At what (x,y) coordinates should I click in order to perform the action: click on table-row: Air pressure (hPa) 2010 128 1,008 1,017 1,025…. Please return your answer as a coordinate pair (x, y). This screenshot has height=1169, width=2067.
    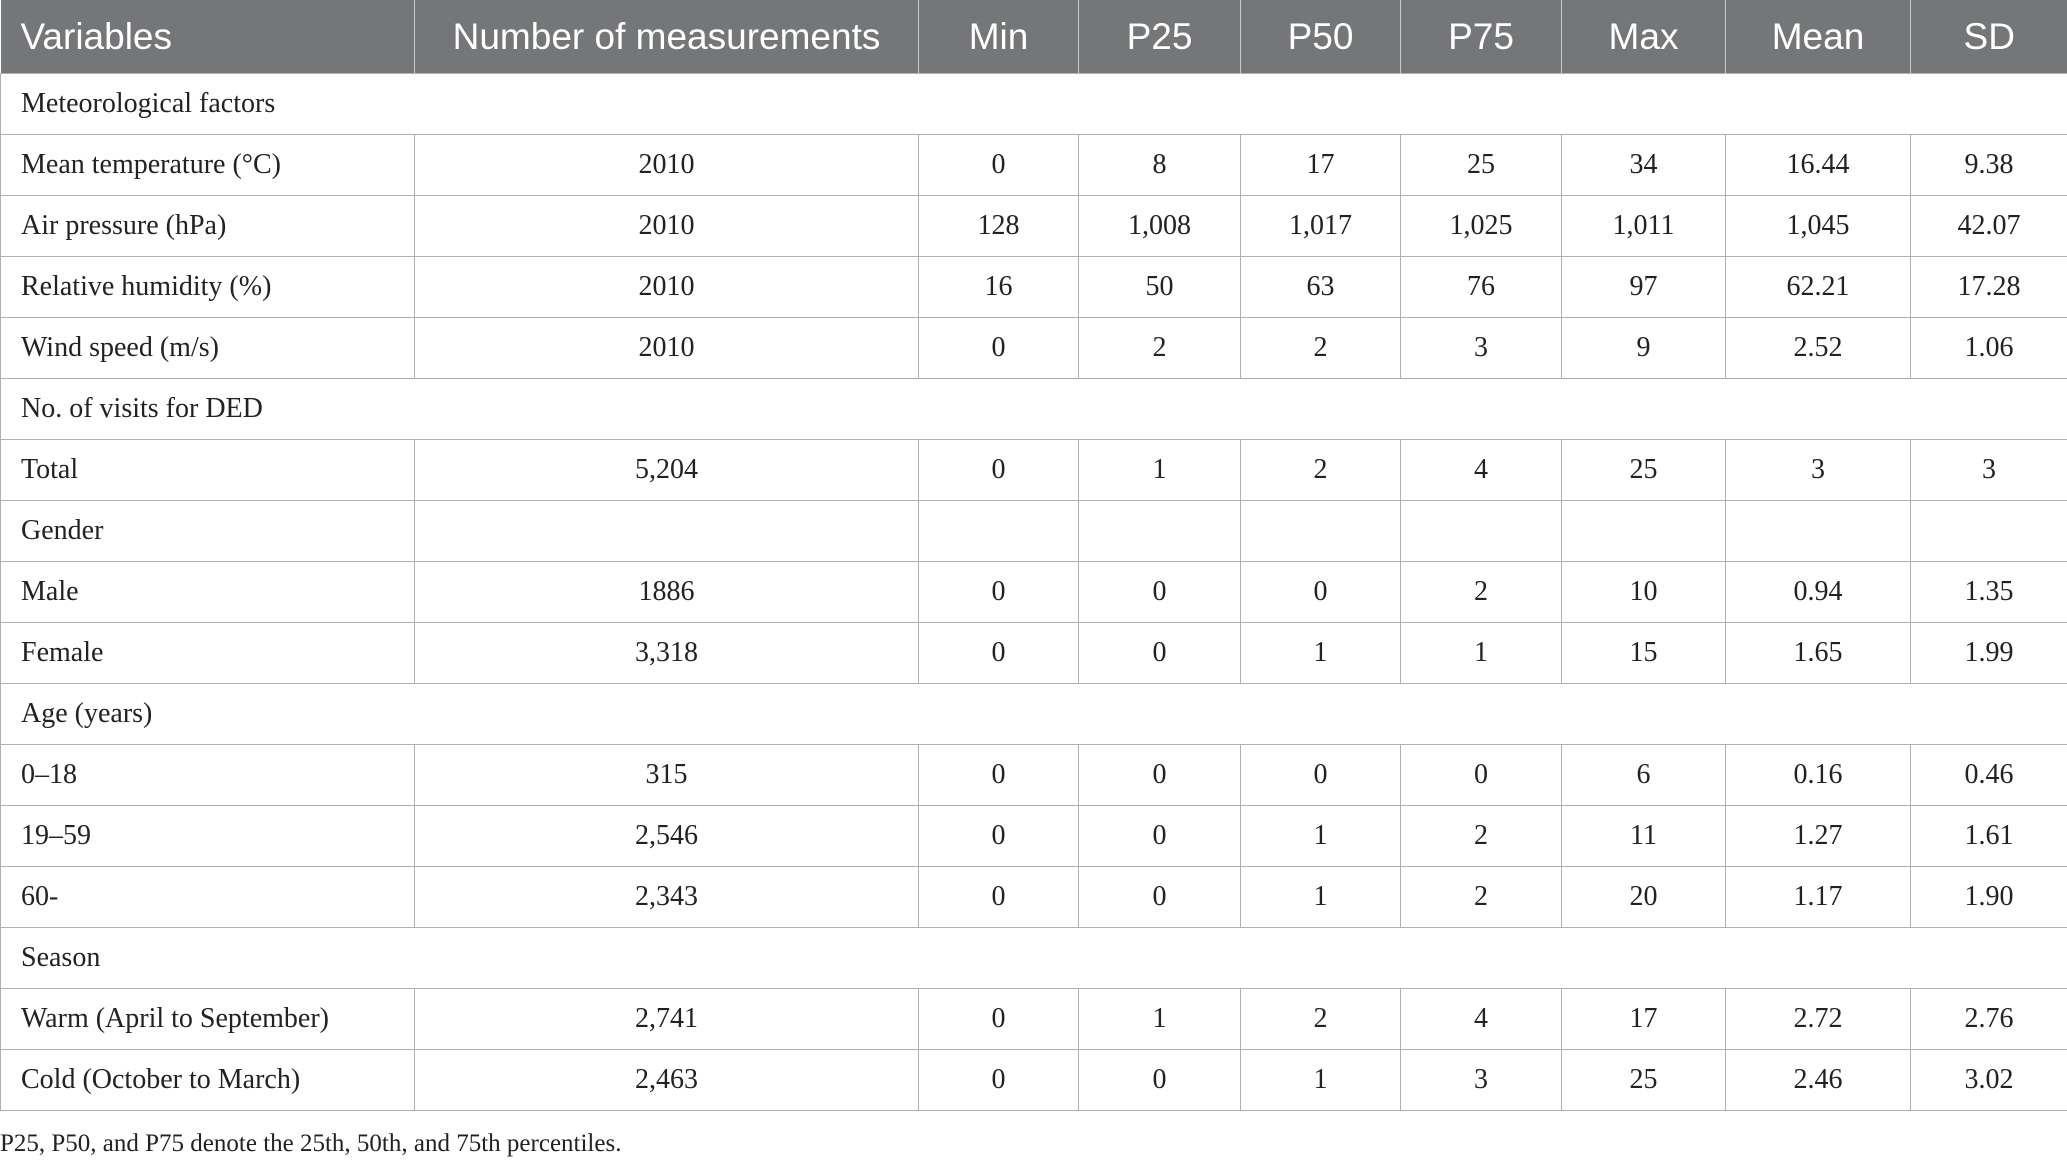
    Looking at the image, I should click on (1033, 226).